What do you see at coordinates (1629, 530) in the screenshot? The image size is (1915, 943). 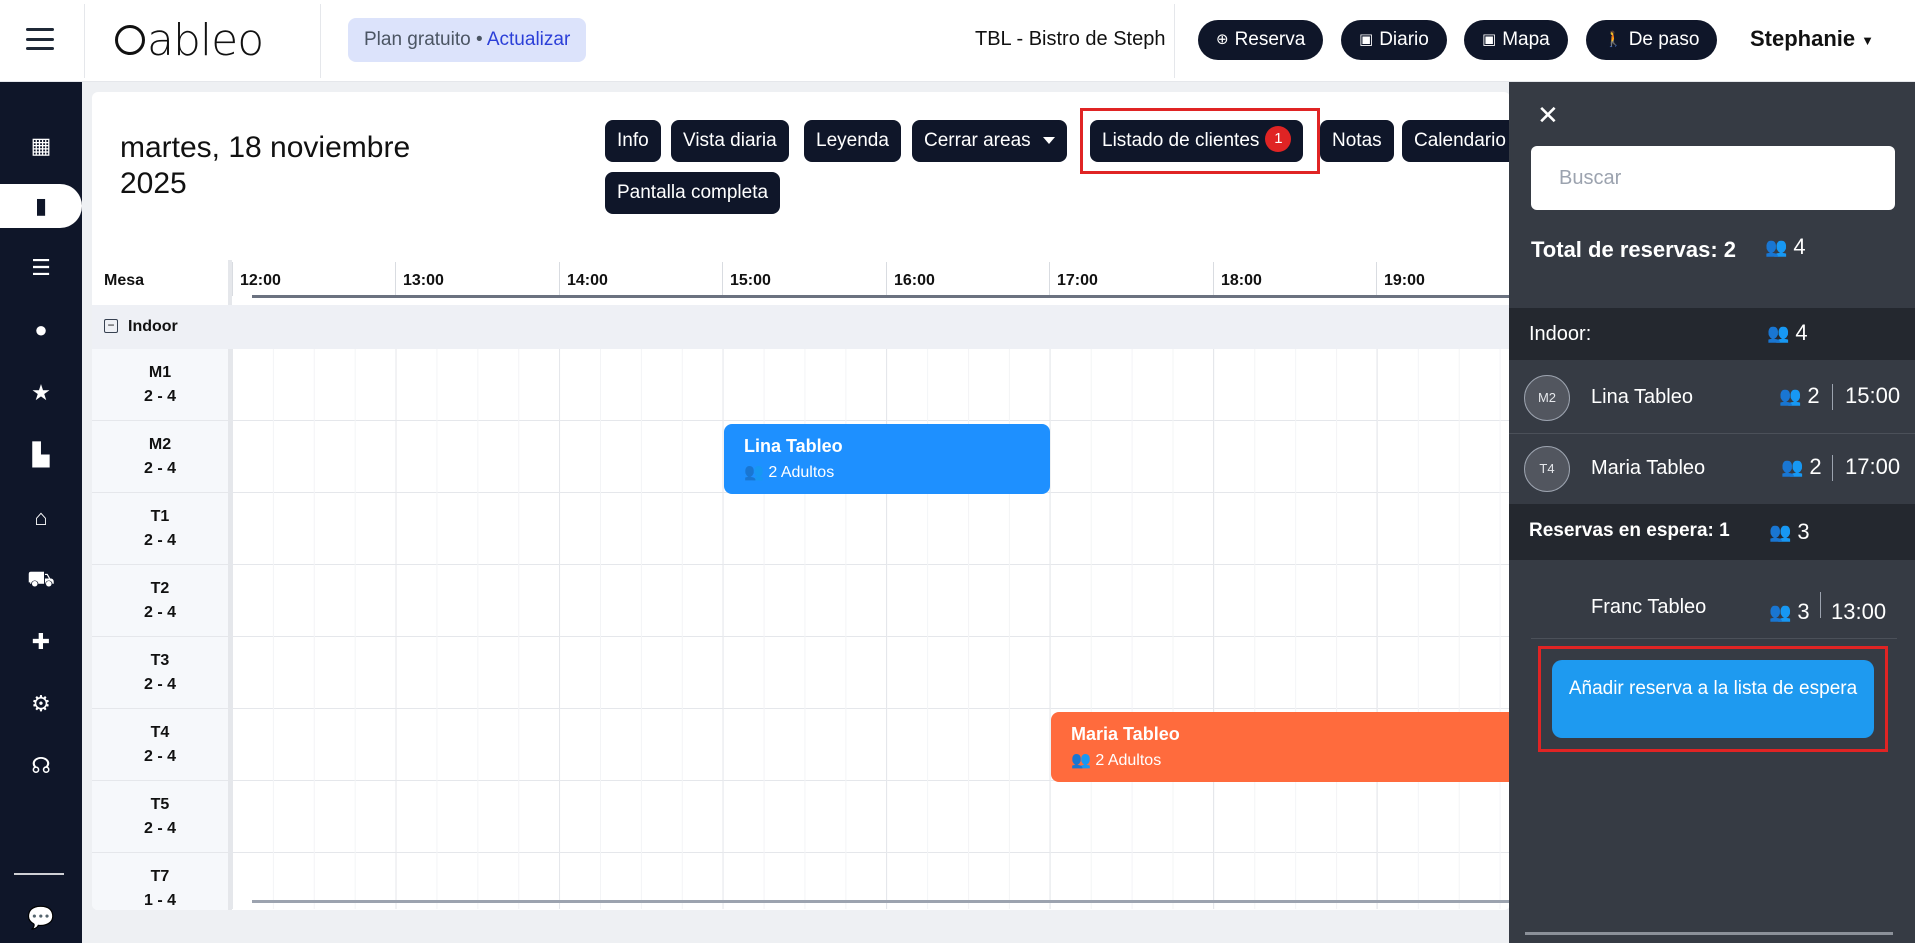 I see `waiting-label: Reservas en espera: 1` at bounding box center [1629, 530].